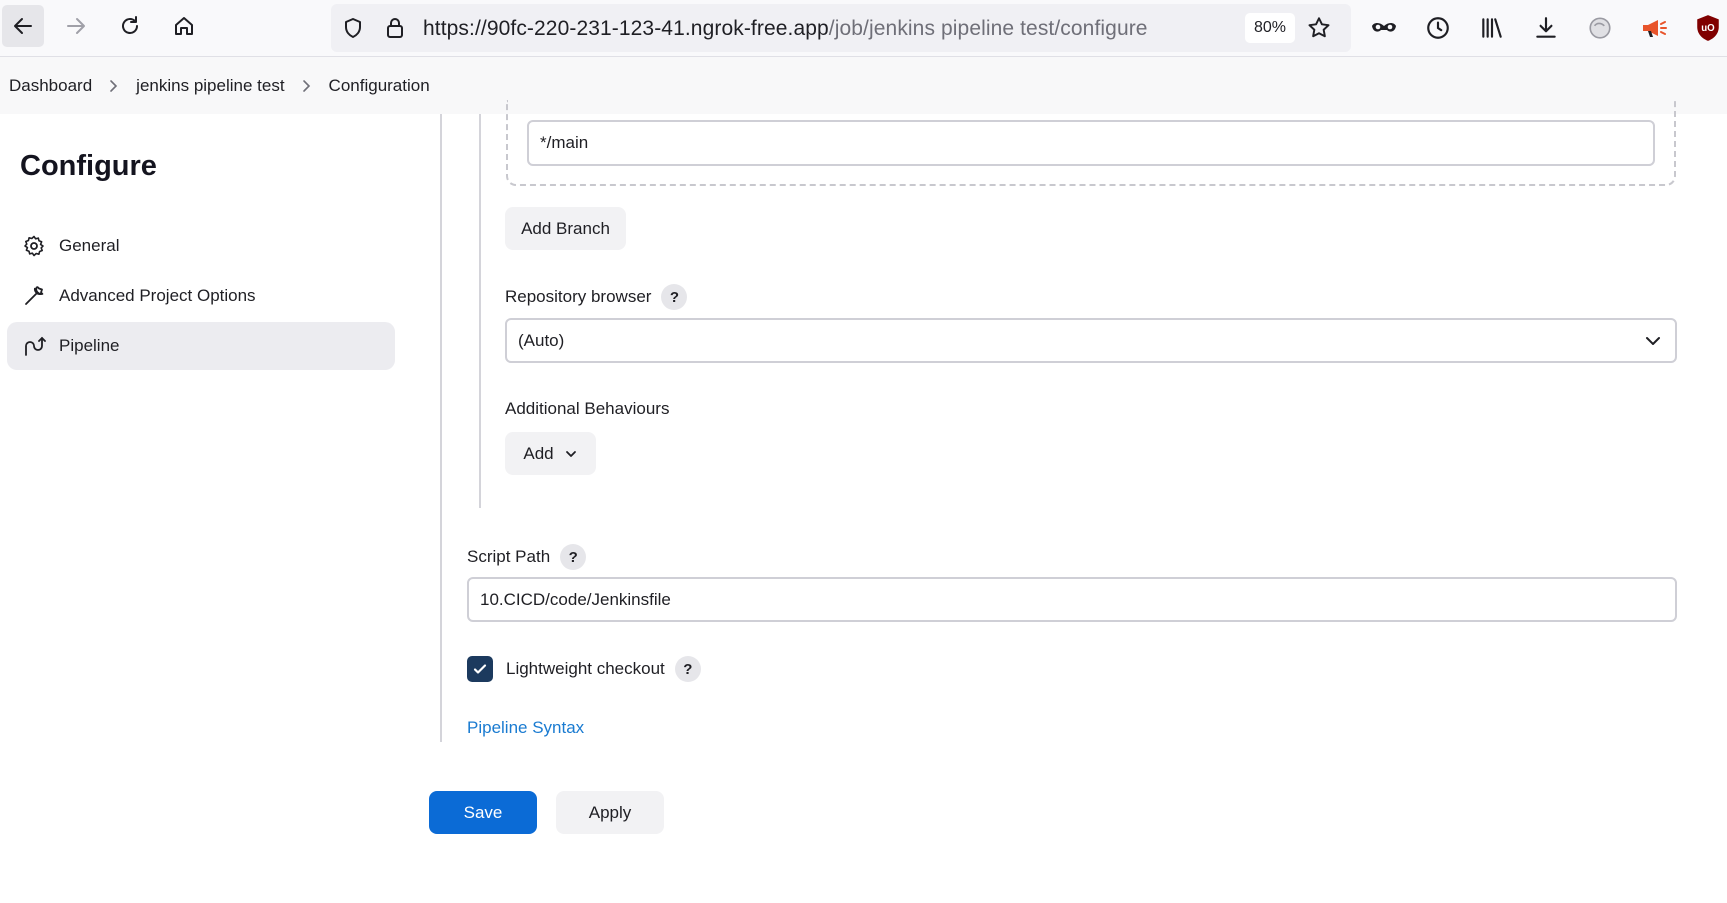 The width and height of the screenshot is (1727, 903). What do you see at coordinates (585, 669) in the screenshot?
I see `lightweight-checkout-label-text: Lightweight checkout` at bounding box center [585, 669].